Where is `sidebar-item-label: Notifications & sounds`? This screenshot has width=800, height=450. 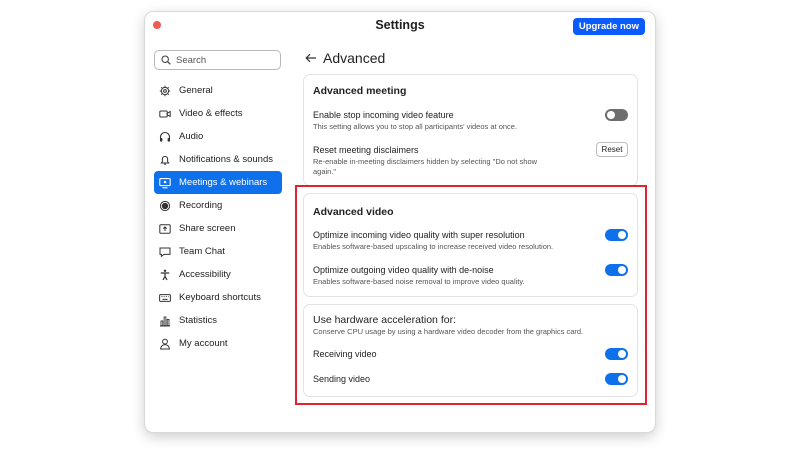 sidebar-item-label: Notifications & sounds is located at coordinates (226, 159).